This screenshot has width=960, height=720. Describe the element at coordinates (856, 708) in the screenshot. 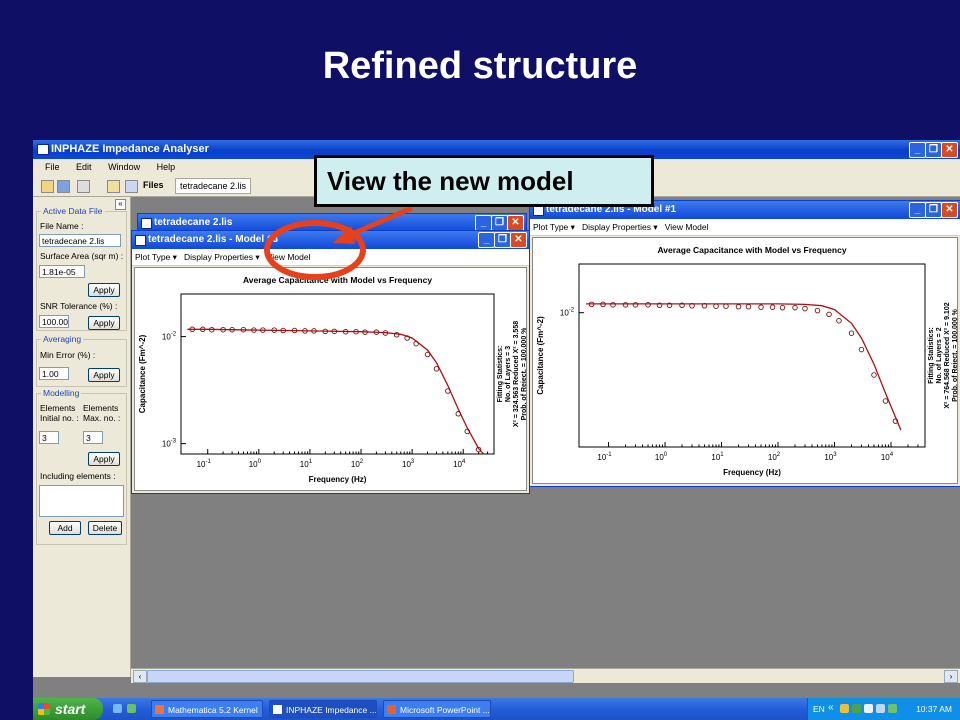

I see `shield-icon` at that location.